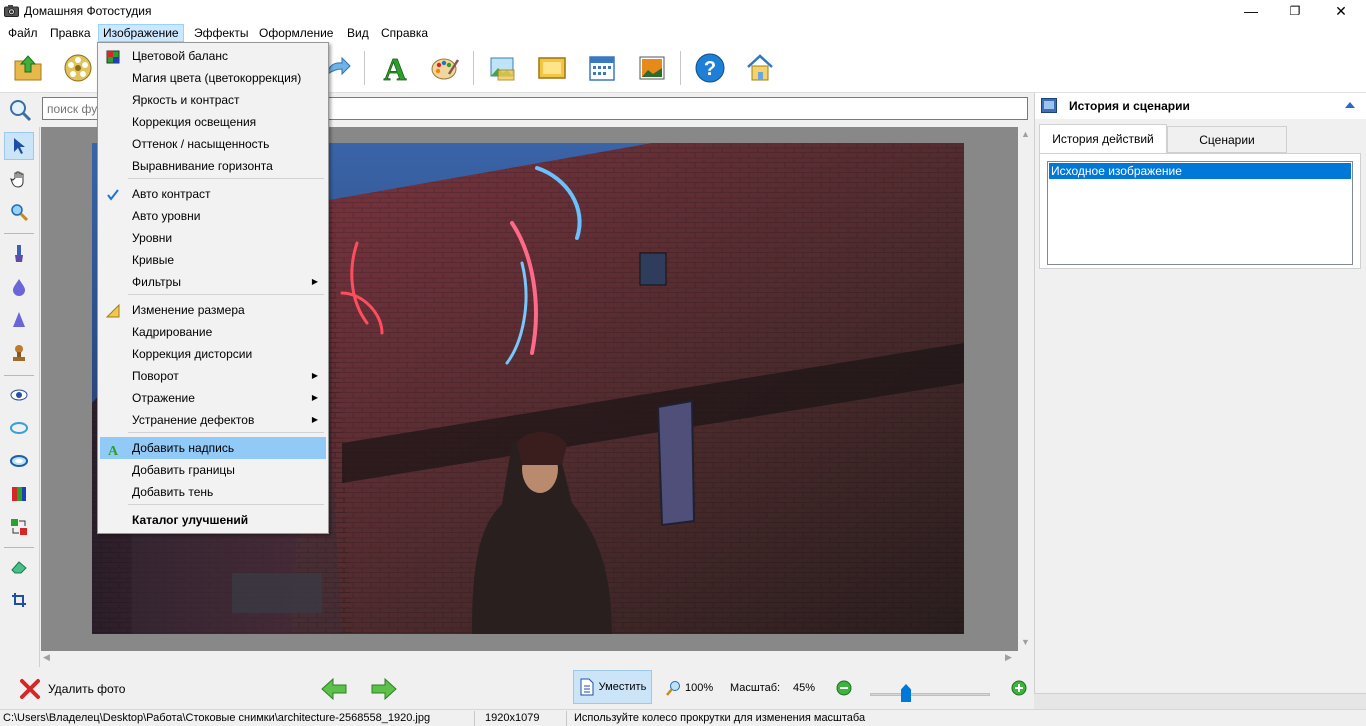 The image size is (1366, 726). What do you see at coordinates (602, 68) in the screenshot?
I see `calendar-icon` at bounding box center [602, 68].